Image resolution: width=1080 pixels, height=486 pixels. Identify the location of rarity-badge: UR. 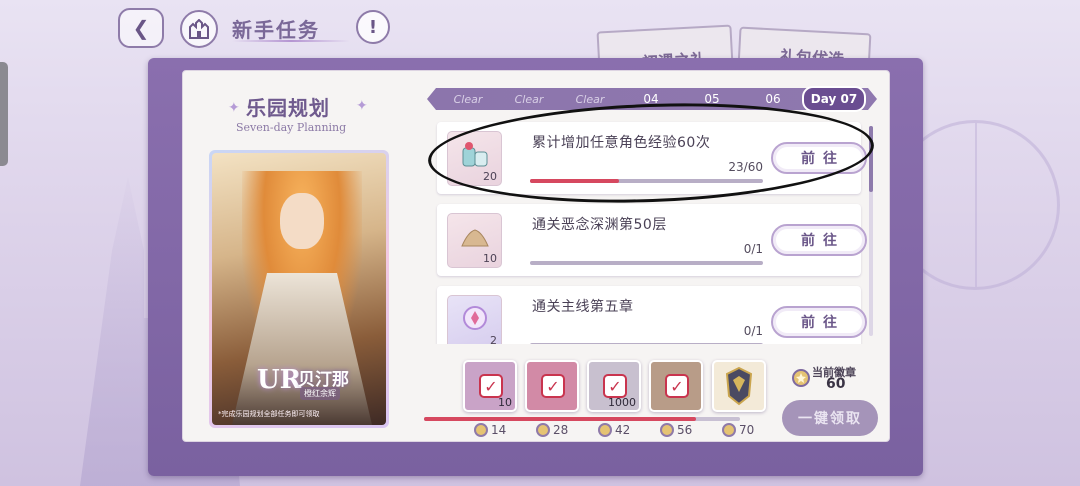
(279, 380).